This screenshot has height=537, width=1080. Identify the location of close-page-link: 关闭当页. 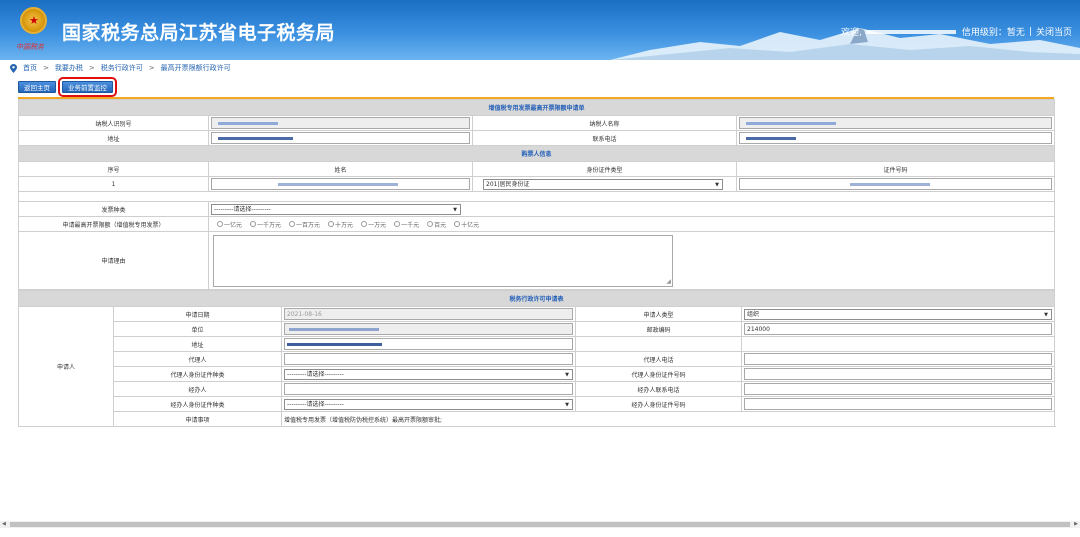
(1054, 31).